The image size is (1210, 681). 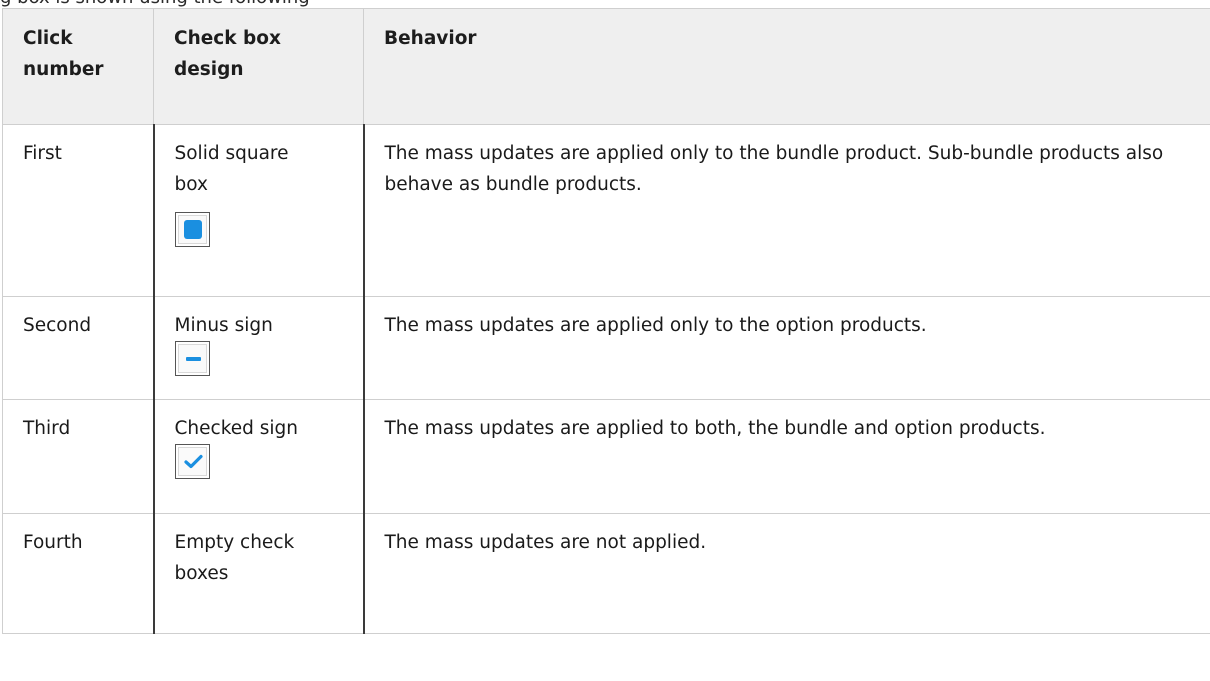 I want to click on click-cell: Third, so click(x=78, y=456).